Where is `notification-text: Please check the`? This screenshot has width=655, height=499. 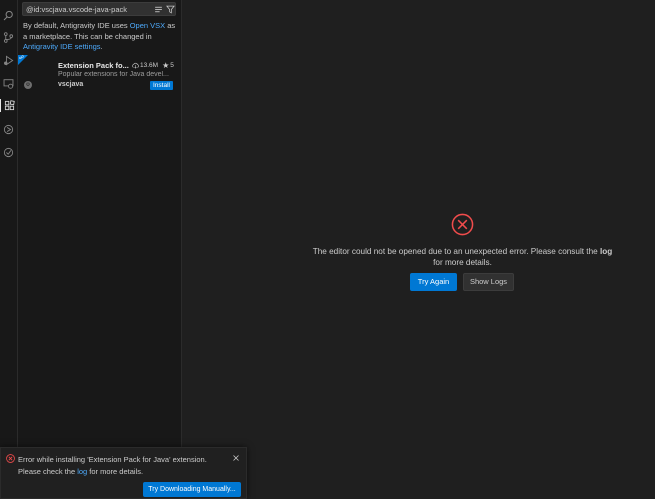
notification-text: Please check the is located at coordinates (48, 471).